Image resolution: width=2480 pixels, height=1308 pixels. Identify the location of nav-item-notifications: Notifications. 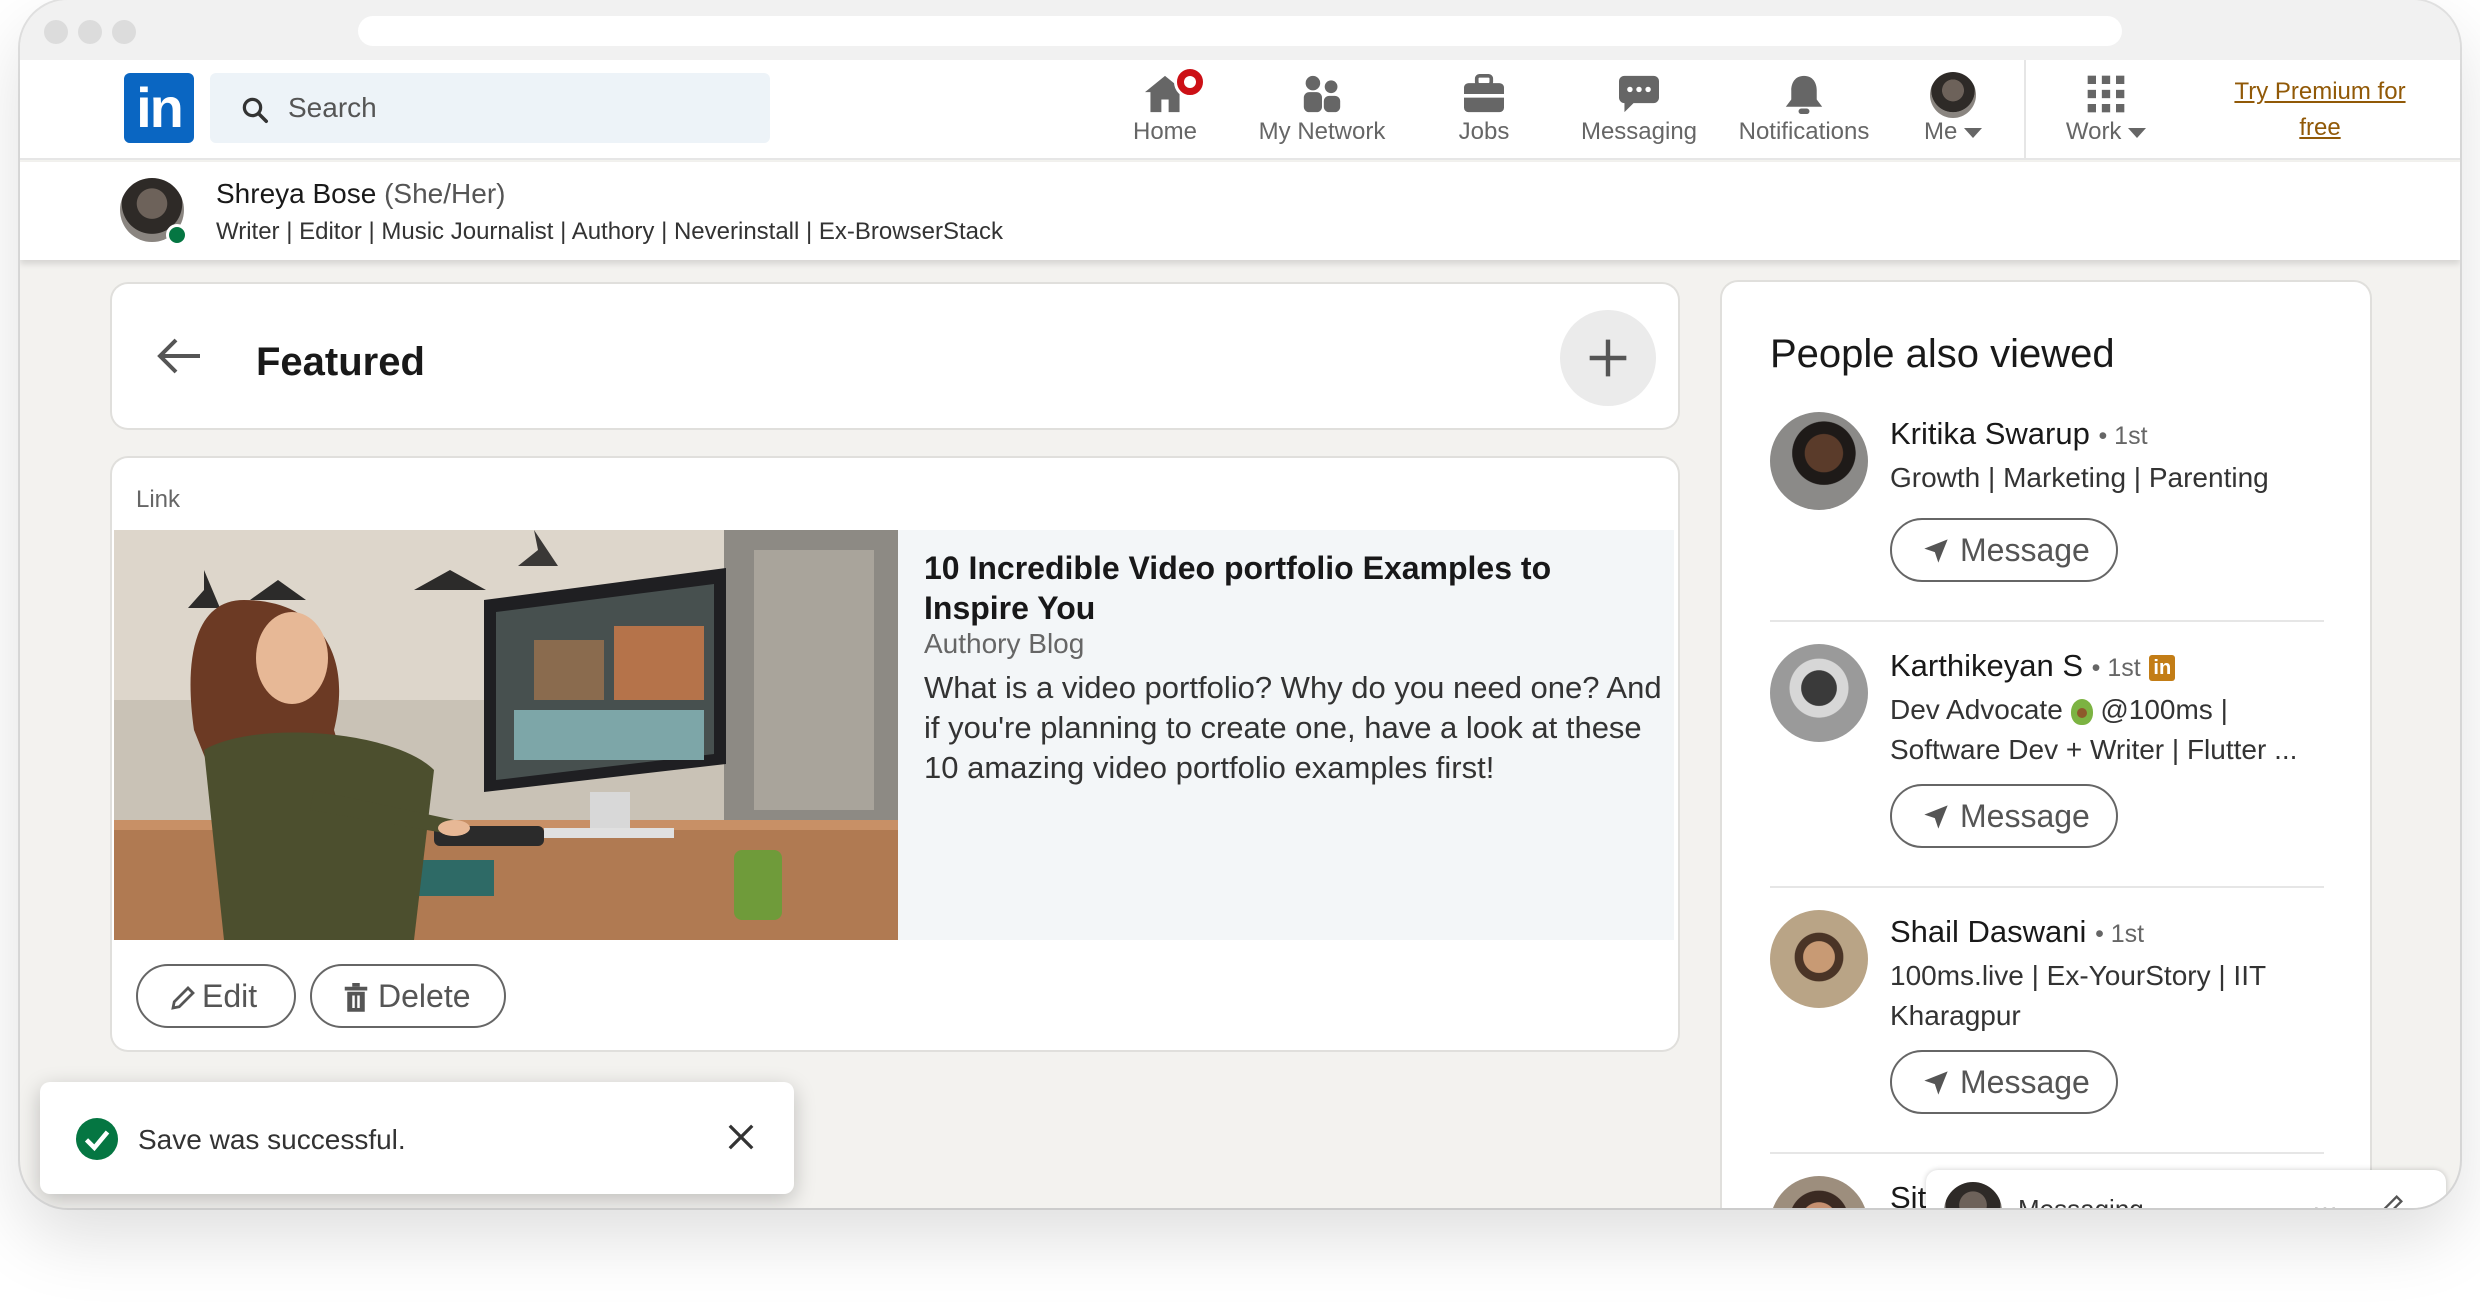
(1804, 112).